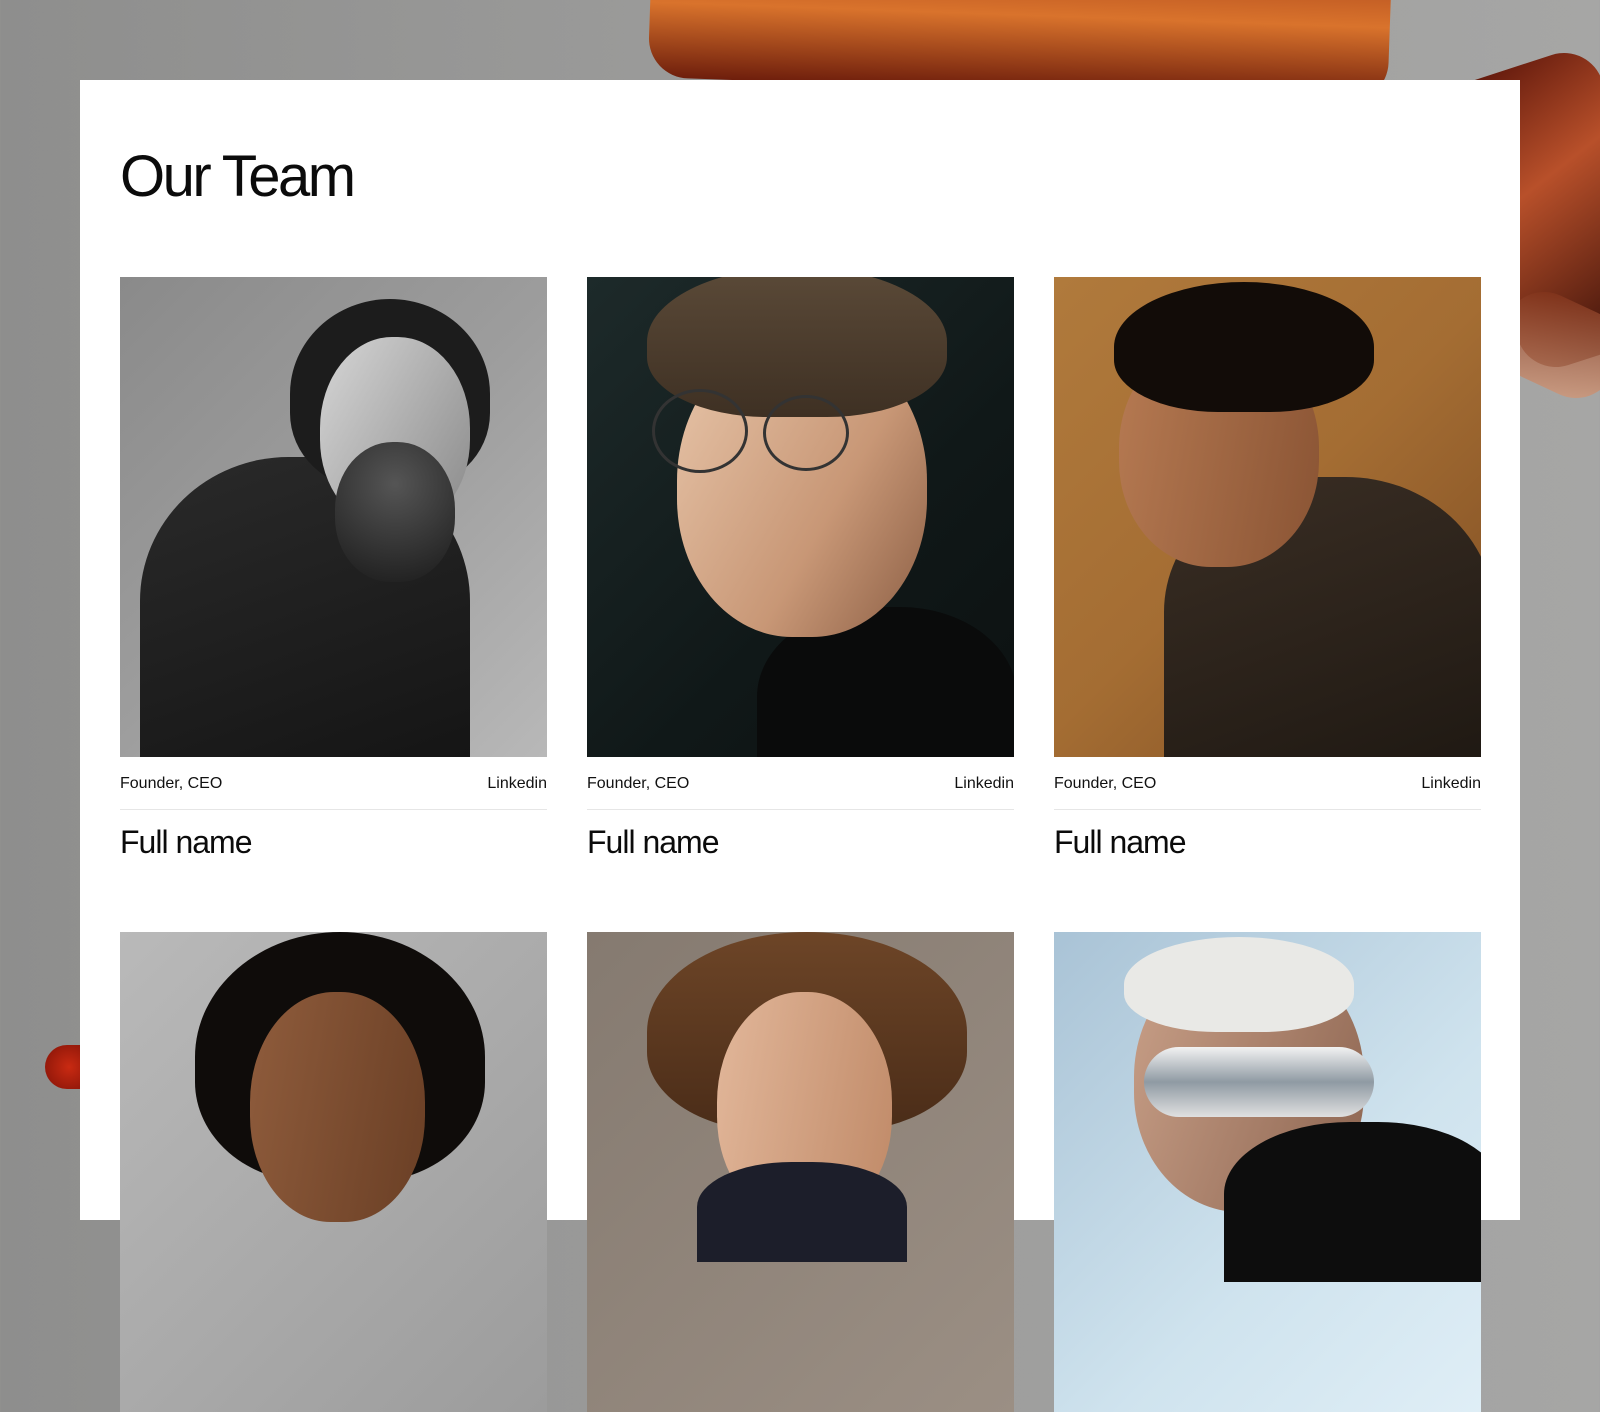 The width and height of the screenshot is (1600, 1412). I want to click on sunglasses-icon, so click(1259, 1082).